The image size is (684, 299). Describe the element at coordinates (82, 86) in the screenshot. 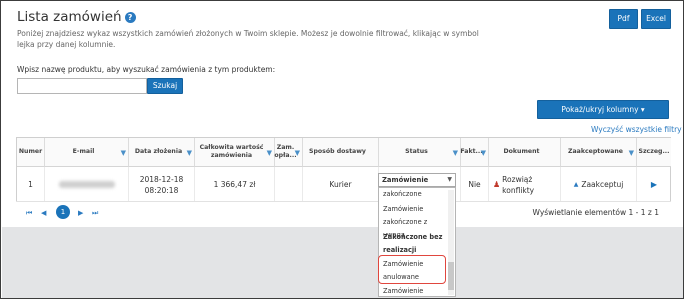

I see `product-search-input` at that location.